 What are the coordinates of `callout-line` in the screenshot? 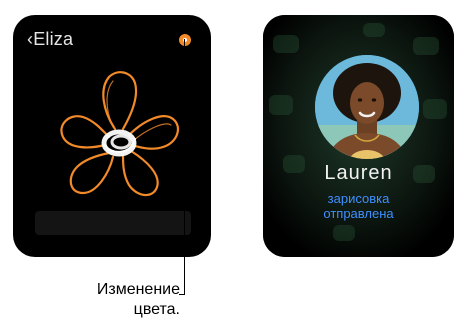 It's located at (184, 167).